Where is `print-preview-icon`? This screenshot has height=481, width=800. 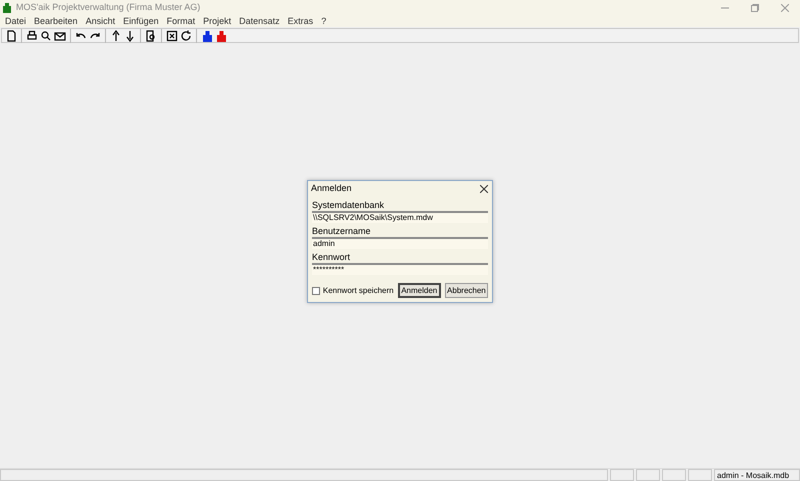
print-preview-icon is located at coordinates (46, 35).